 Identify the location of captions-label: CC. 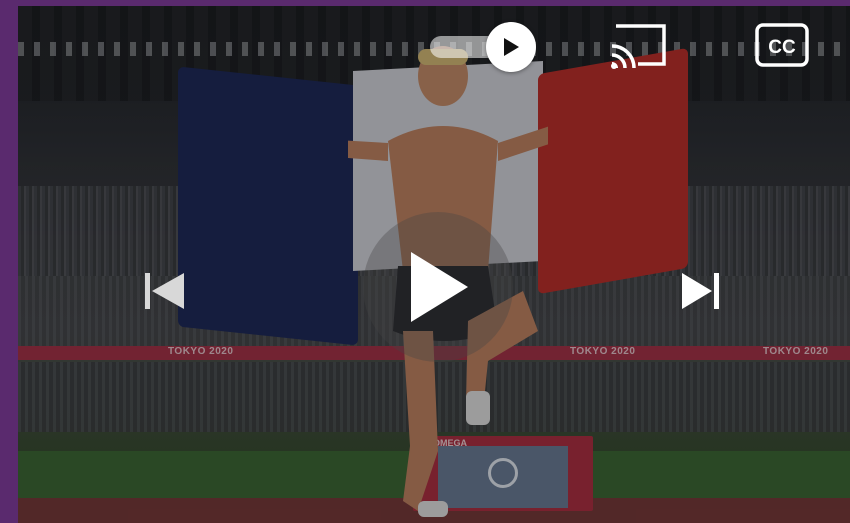
(782, 47).